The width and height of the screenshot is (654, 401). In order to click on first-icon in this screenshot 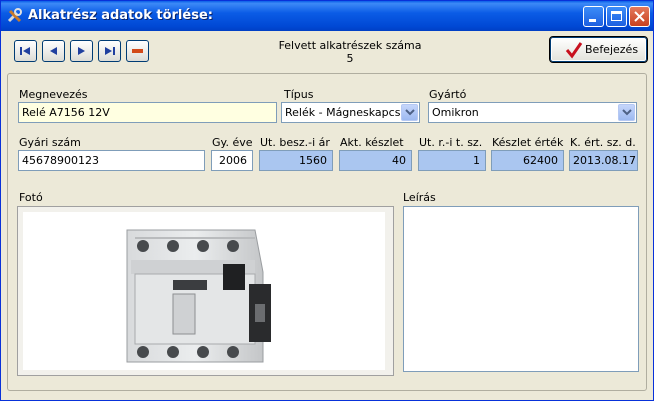, I will do `click(25, 51)`.